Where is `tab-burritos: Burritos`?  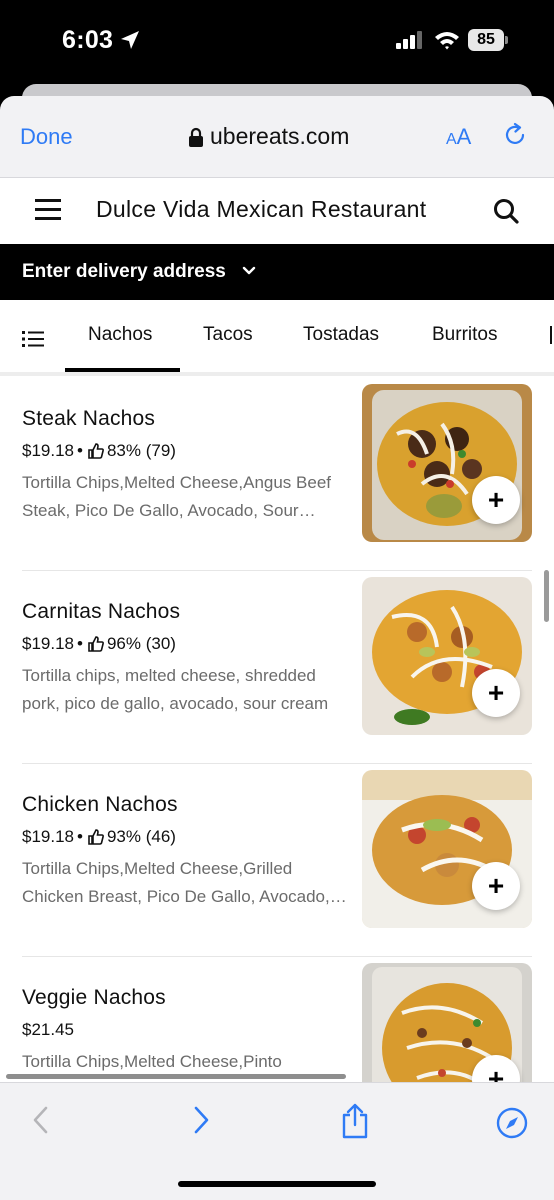
tab-burritos: Burritos is located at coordinates (464, 335).